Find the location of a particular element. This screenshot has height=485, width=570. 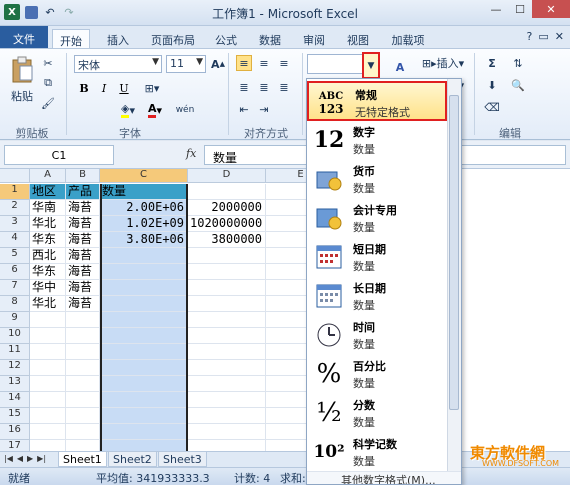

cell-d5 is located at coordinates (227, 256).